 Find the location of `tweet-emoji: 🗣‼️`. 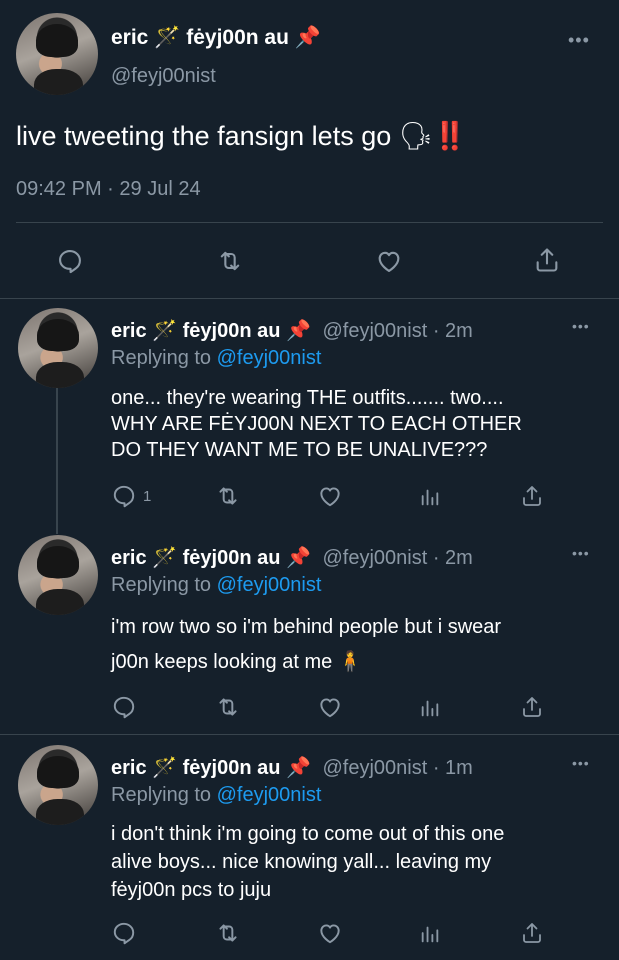

tweet-emoji: 🗣‼️ is located at coordinates (432, 136).